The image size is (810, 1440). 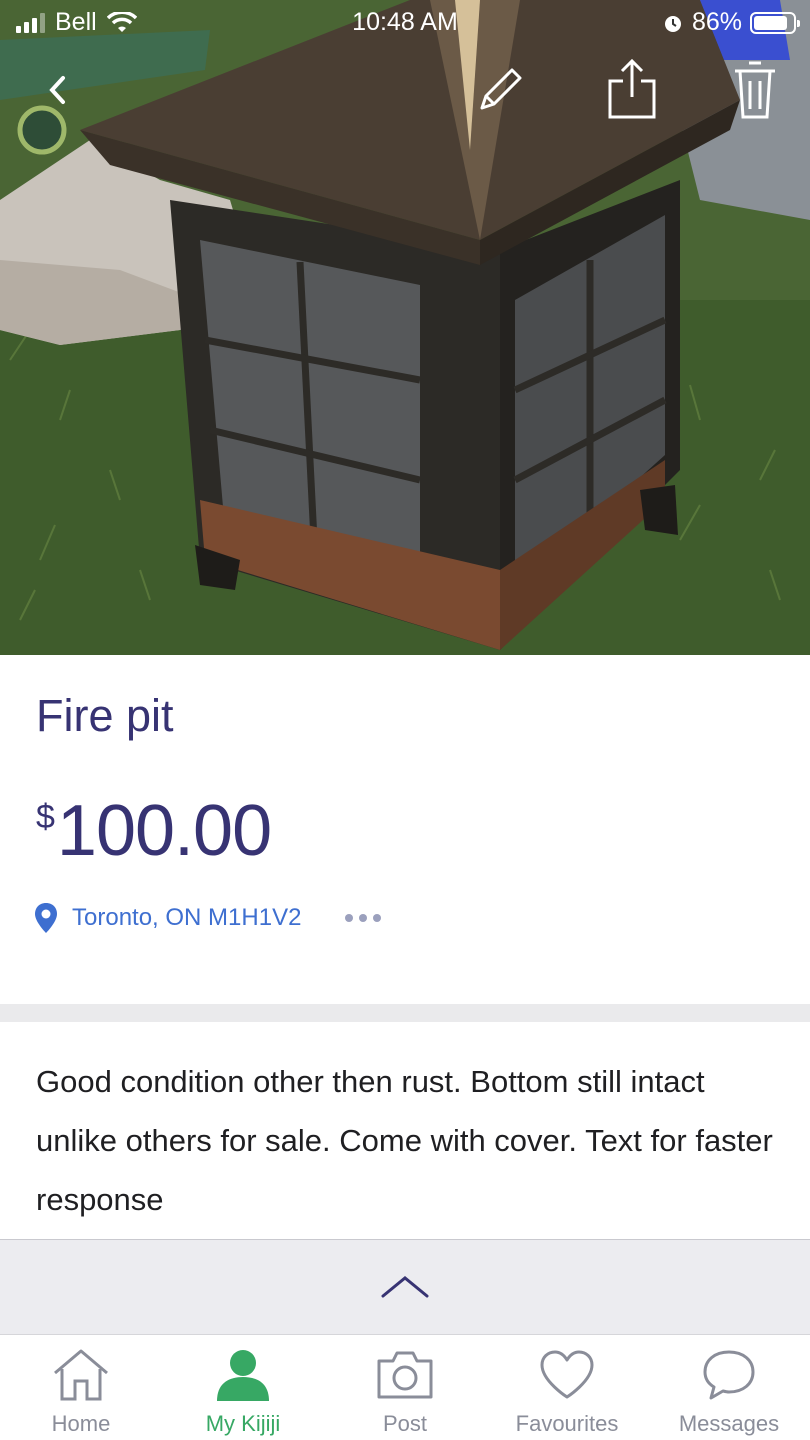 What do you see at coordinates (729, 1423) in the screenshot?
I see `tab-messages-label: Messages` at bounding box center [729, 1423].